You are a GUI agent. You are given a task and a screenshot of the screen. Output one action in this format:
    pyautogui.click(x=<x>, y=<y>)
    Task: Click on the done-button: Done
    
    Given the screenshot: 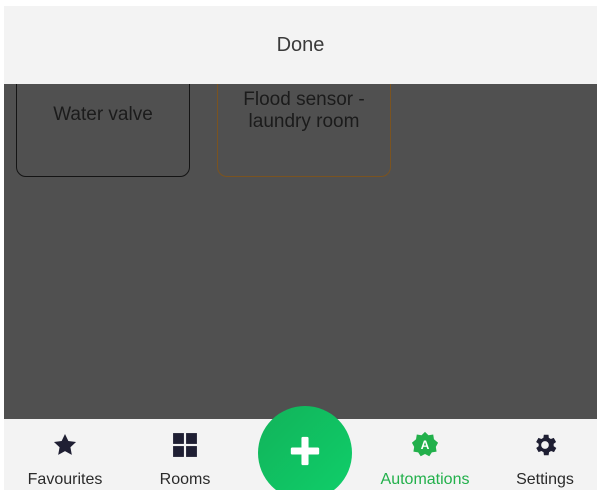 What is the action you would take?
    pyautogui.click(x=301, y=45)
    